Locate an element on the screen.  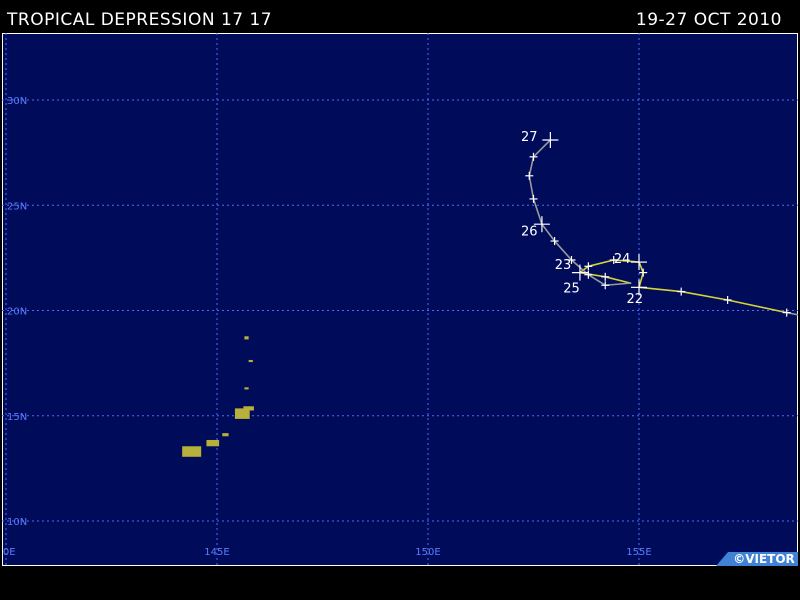
latitude-label: 25N is located at coordinates (17, 206).